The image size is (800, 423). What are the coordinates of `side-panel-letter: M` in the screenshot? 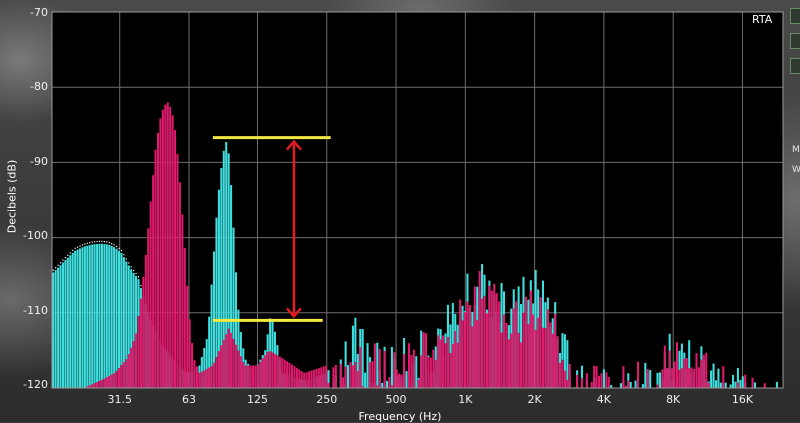 It's located at (796, 150).